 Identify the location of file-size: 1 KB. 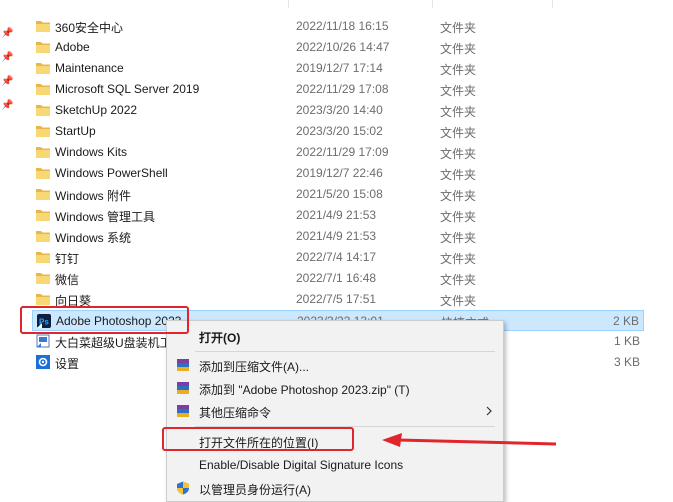
(626, 341).